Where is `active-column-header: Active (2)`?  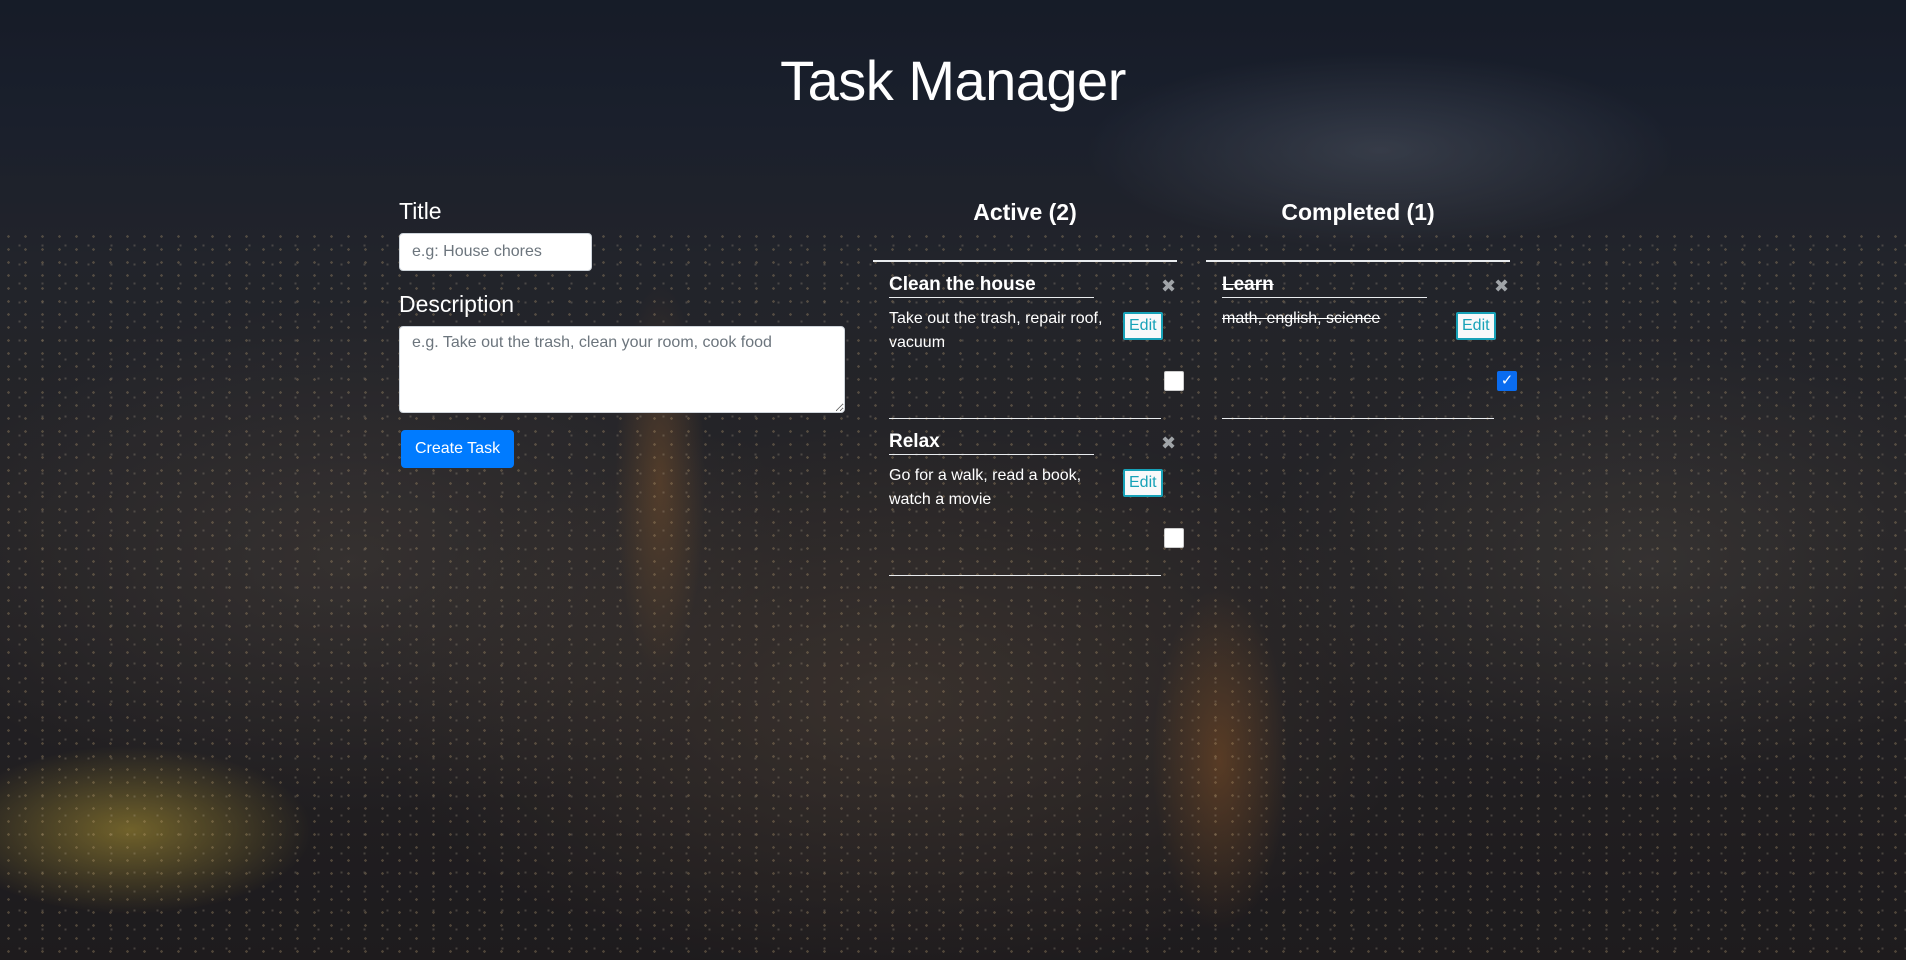 active-column-header: Active (2) is located at coordinates (1025, 212).